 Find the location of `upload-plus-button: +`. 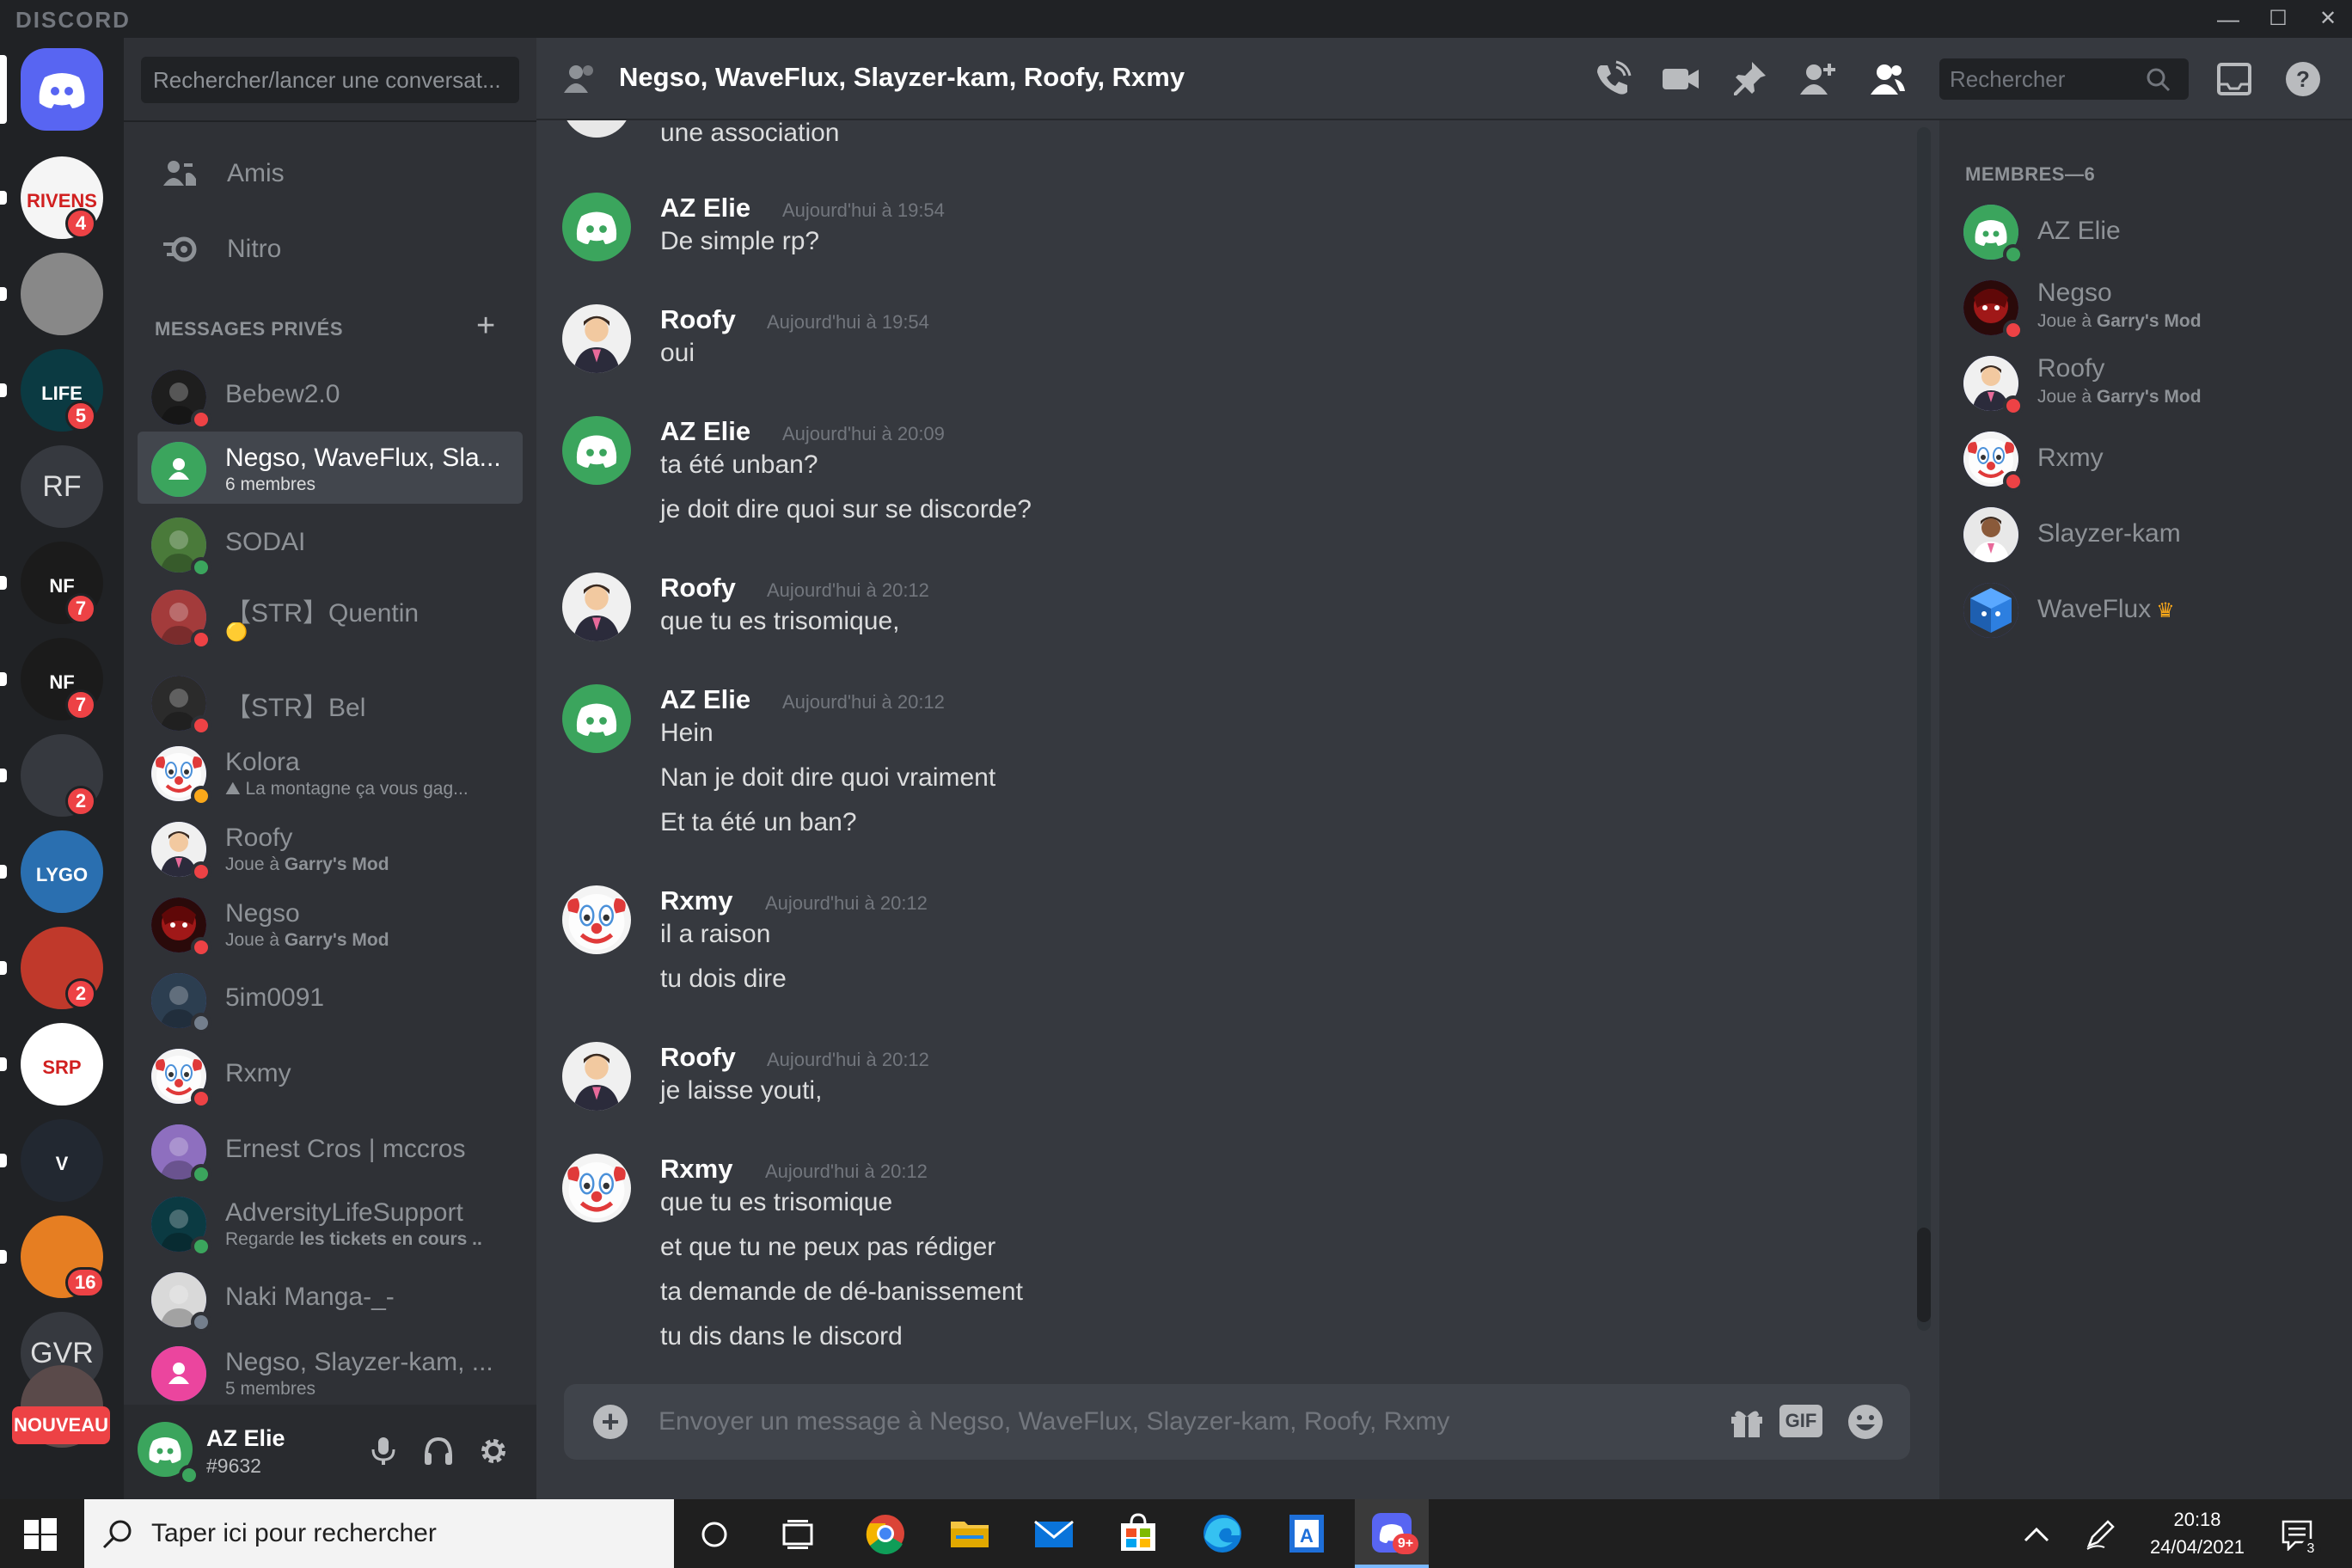

upload-plus-button: + is located at coordinates (610, 1422).